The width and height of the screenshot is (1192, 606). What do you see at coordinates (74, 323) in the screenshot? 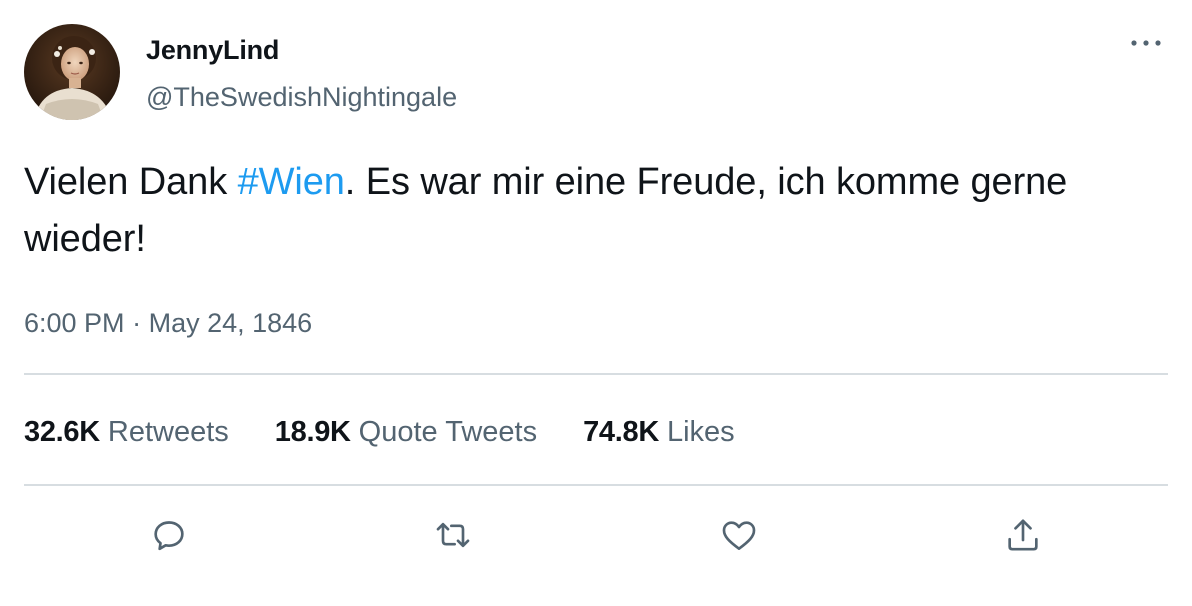
I see `tweet-time: 6:00 PM` at bounding box center [74, 323].